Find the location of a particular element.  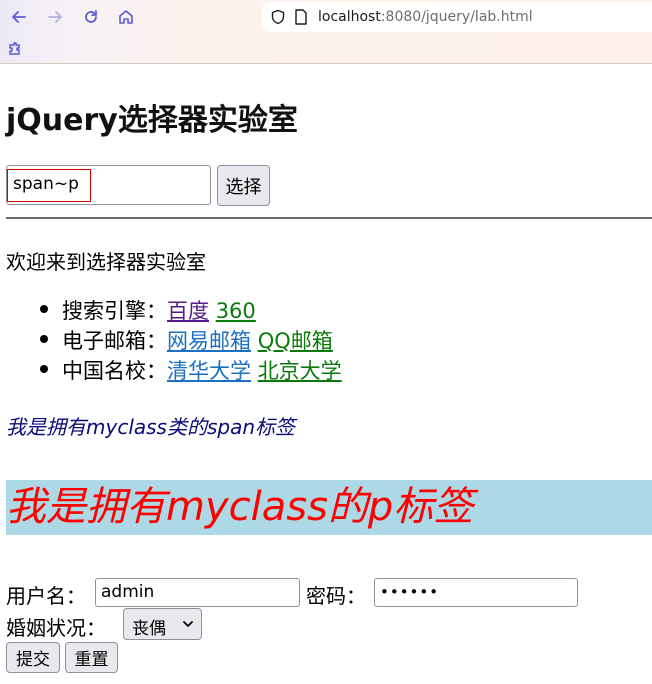

home-icon is located at coordinates (126, 17).